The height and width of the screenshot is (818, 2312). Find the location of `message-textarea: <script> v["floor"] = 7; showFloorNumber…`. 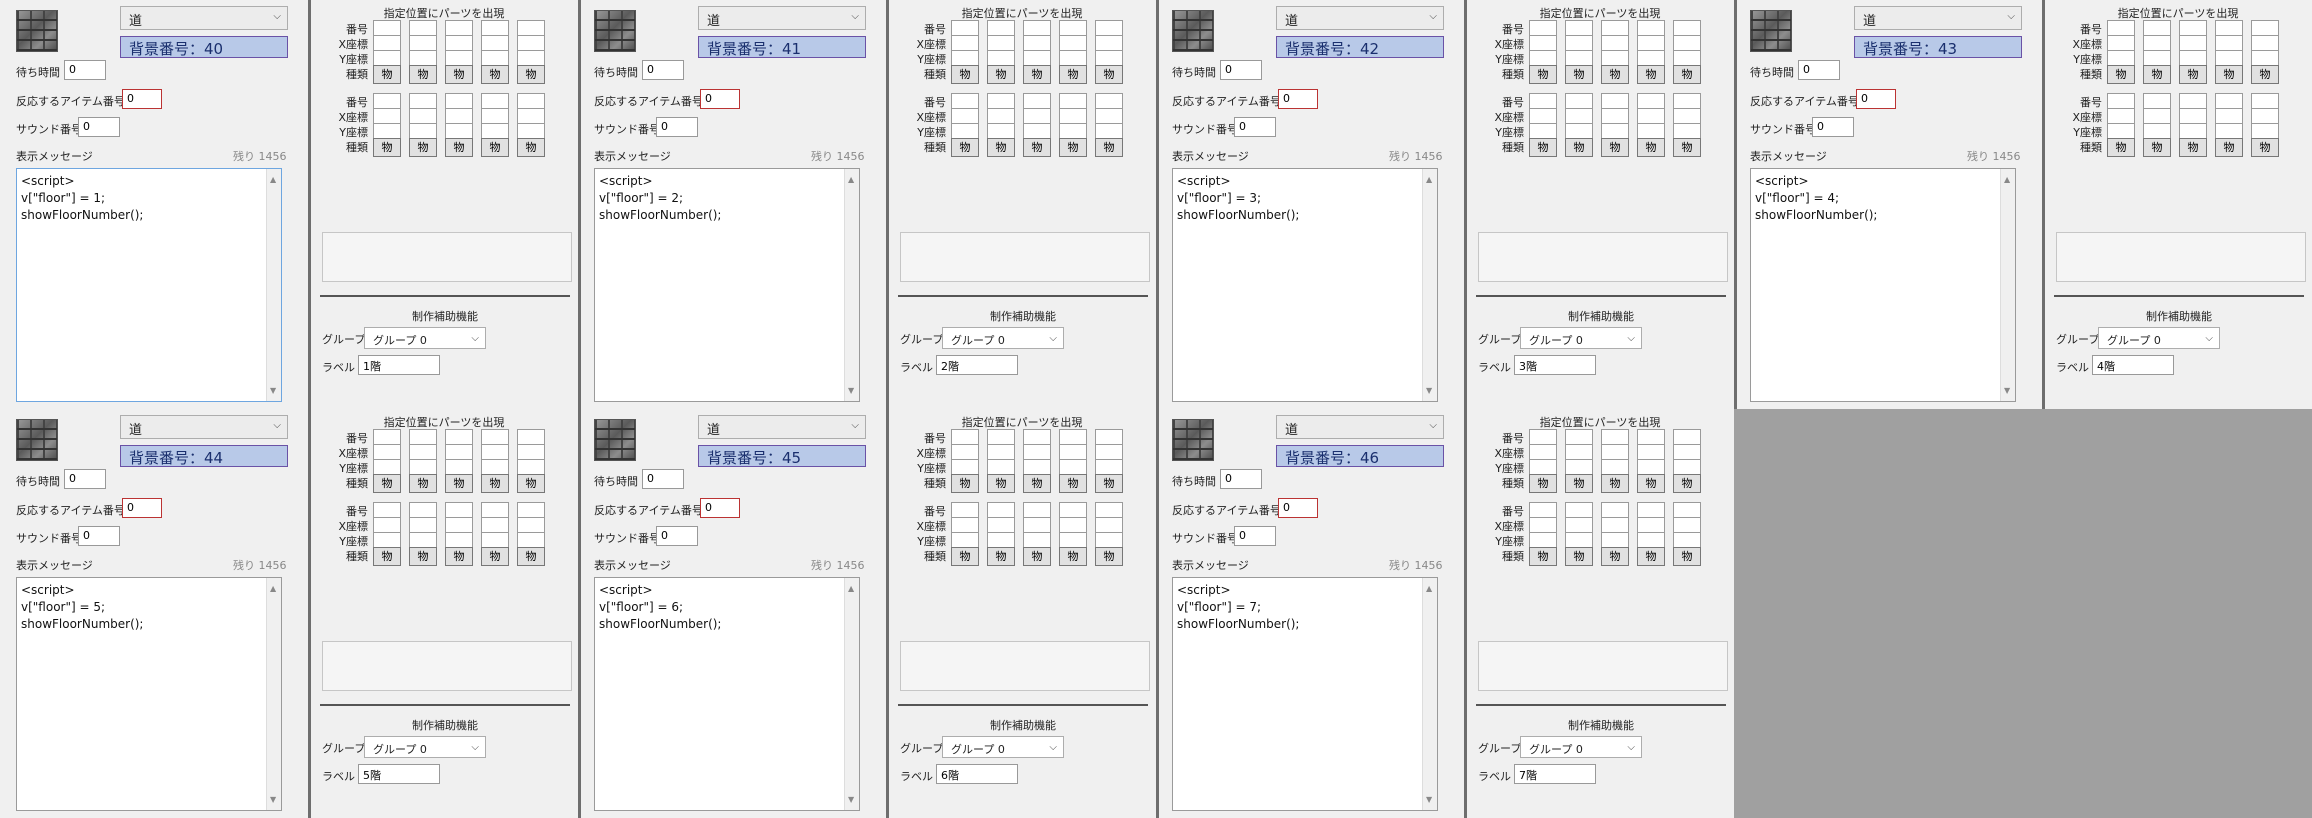

message-textarea: <script> v["floor"] = 7; showFloorNumber… is located at coordinates (1305, 694).